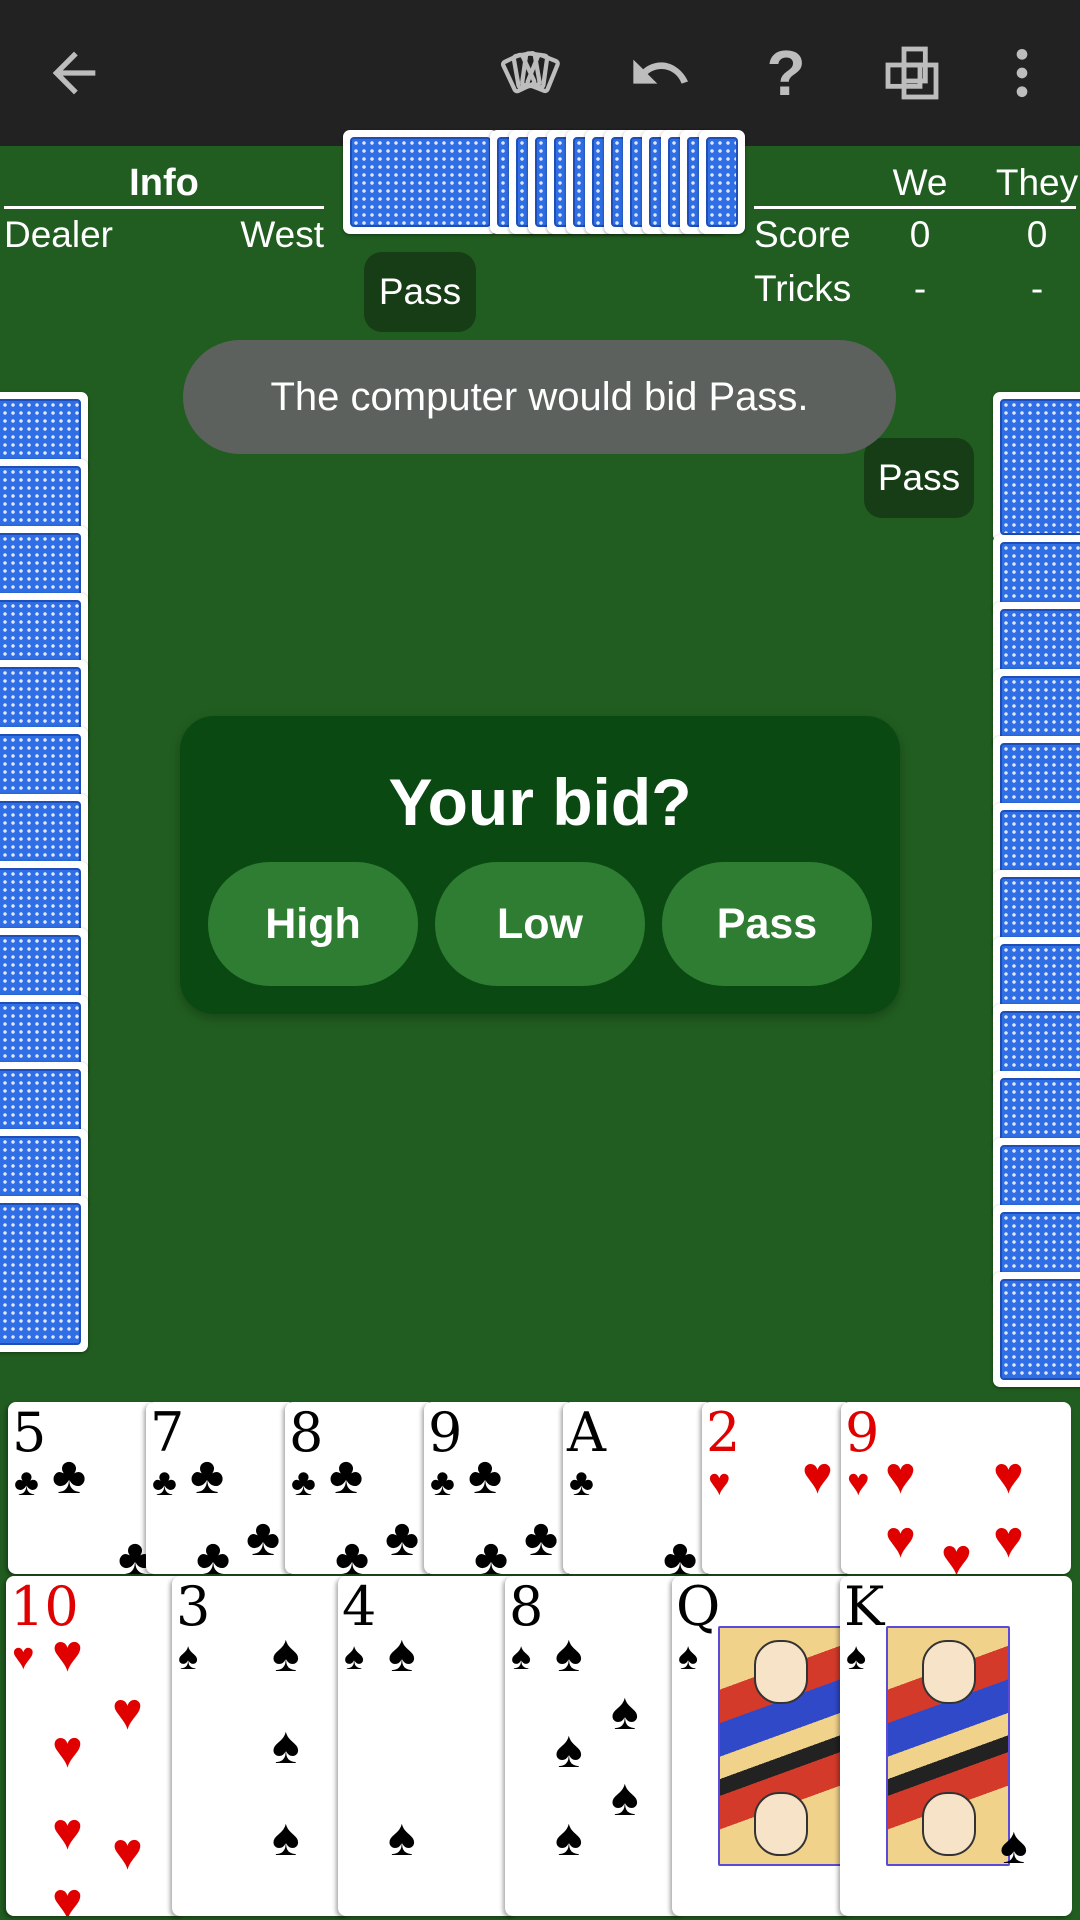 This screenshot has width=1080, height=1920. I want to click on arrow-left-icon, so click(74, 73).